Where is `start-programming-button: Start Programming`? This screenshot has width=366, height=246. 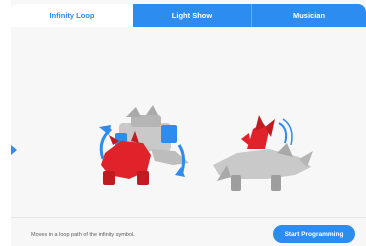 start-programming-button: Start Programming is located at coordinates (314, 234).